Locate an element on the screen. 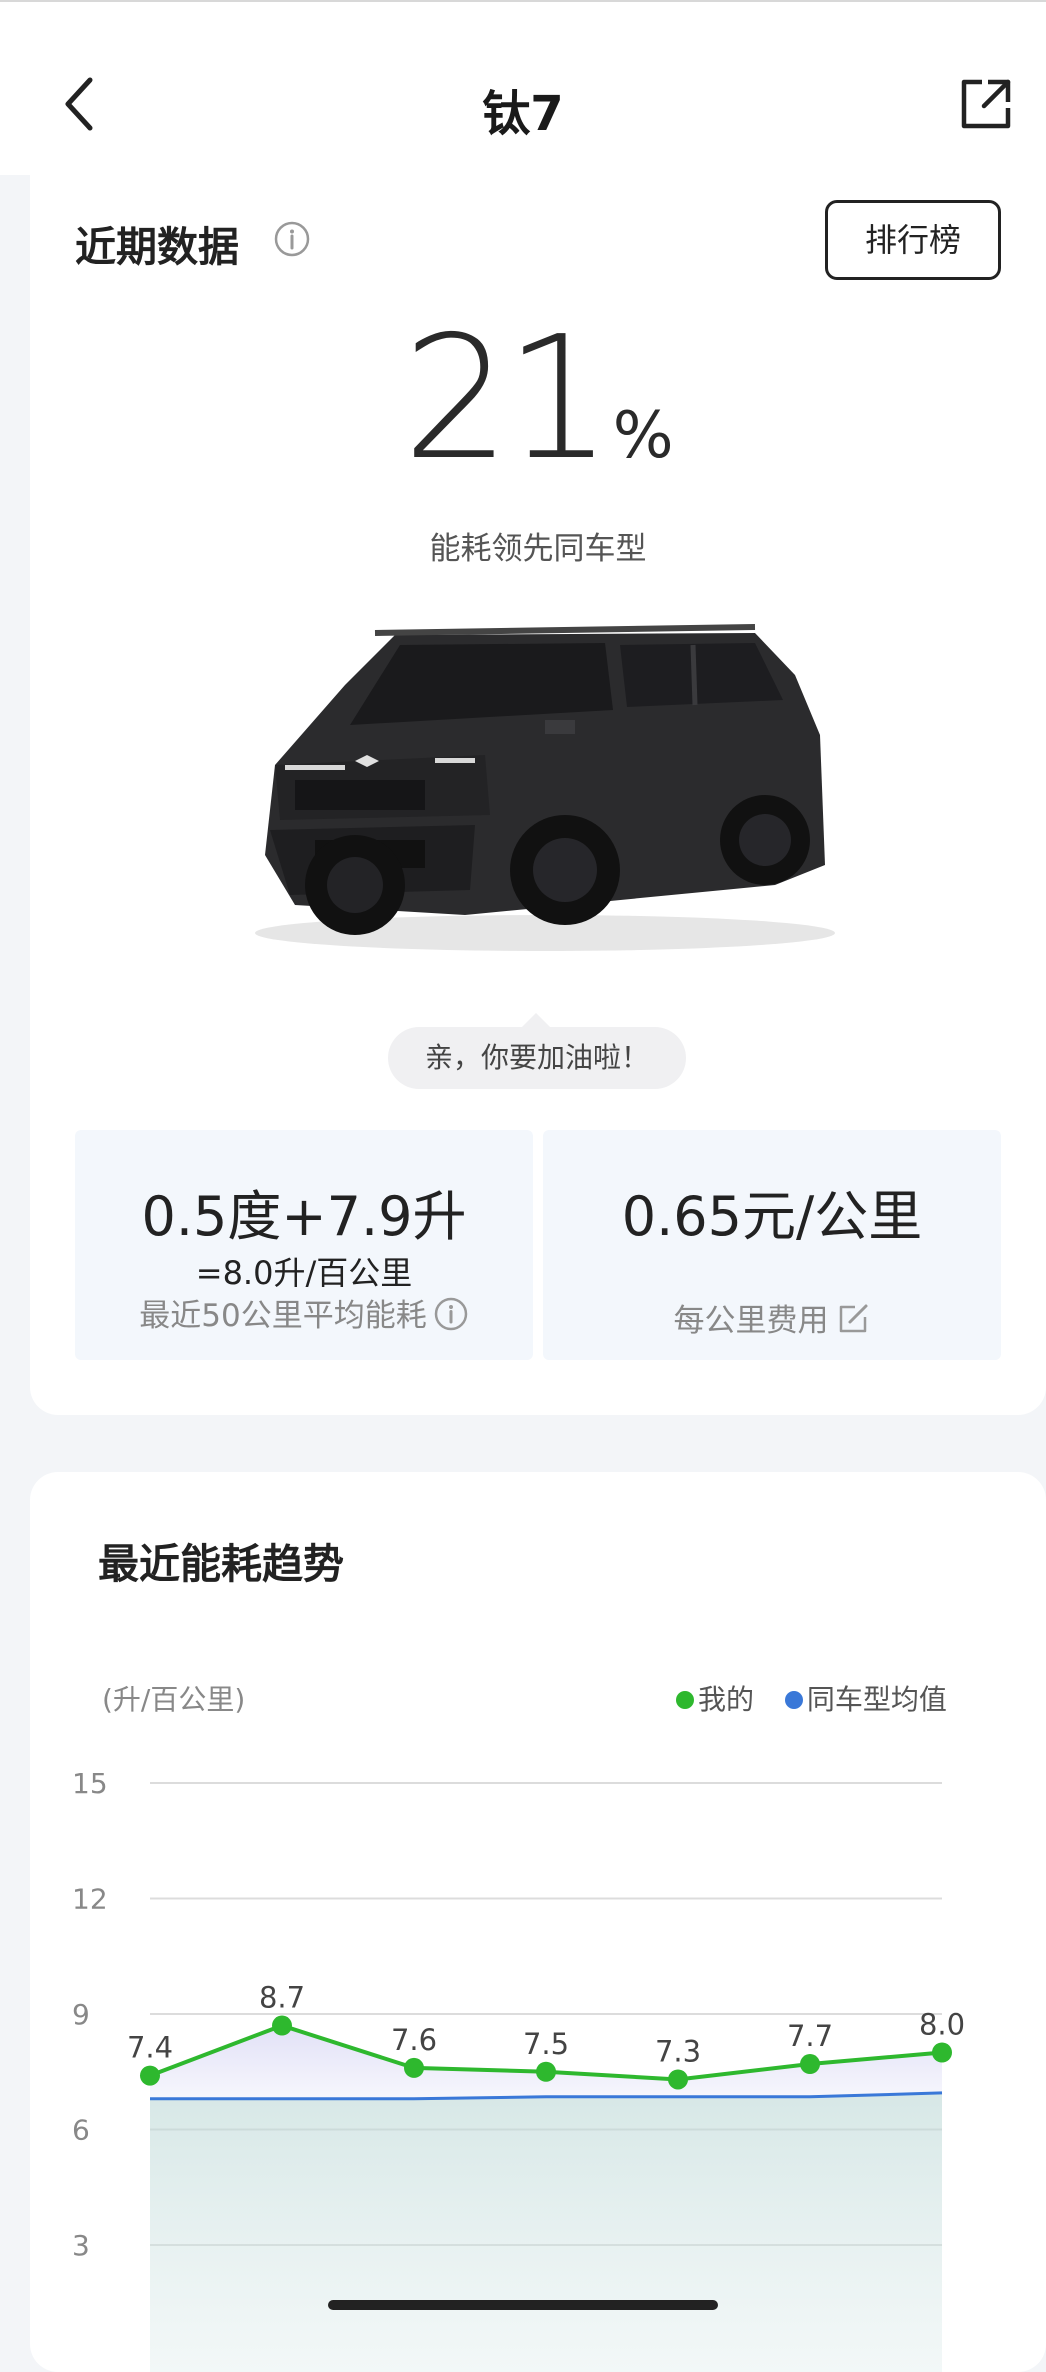  avg-consumption-caption: 最近50公里平均能耗 is located at coordinates (283, 1316).